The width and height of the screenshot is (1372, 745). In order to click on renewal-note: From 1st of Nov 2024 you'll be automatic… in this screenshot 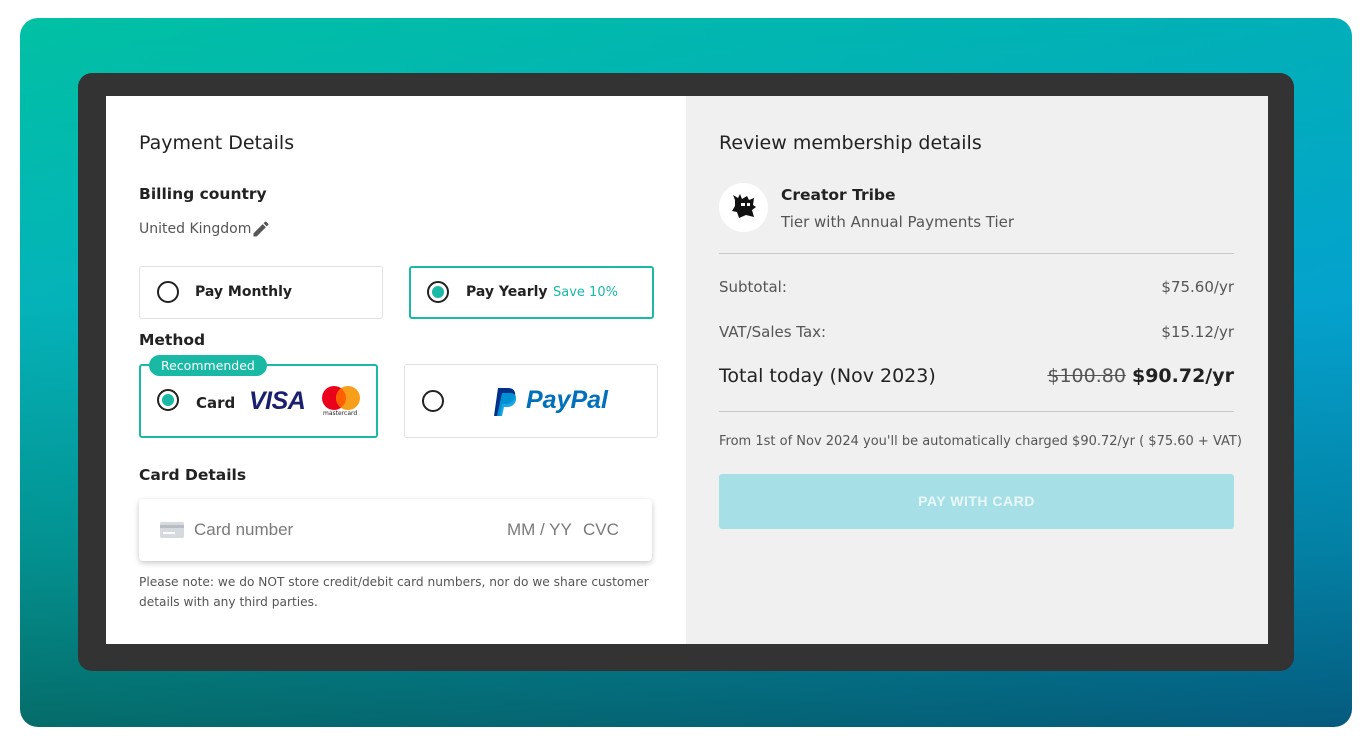, I will do `click(980, 441)`.